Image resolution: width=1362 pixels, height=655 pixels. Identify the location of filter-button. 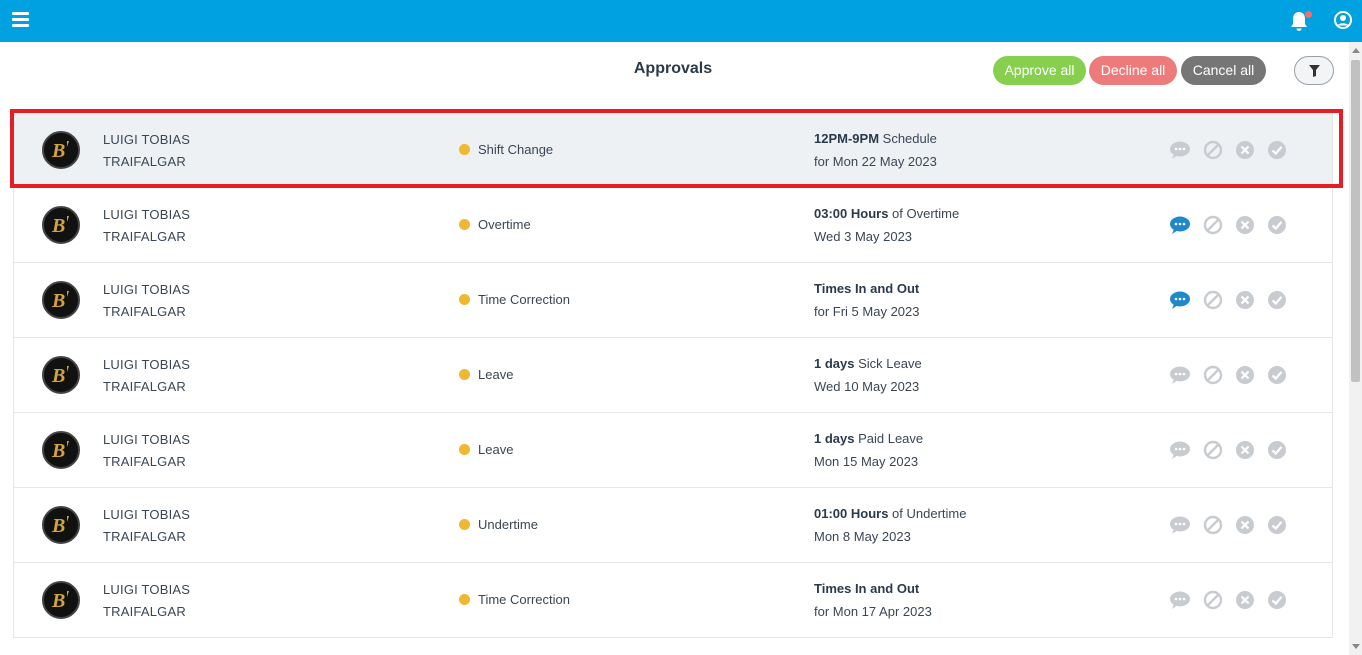
(1314, 70).